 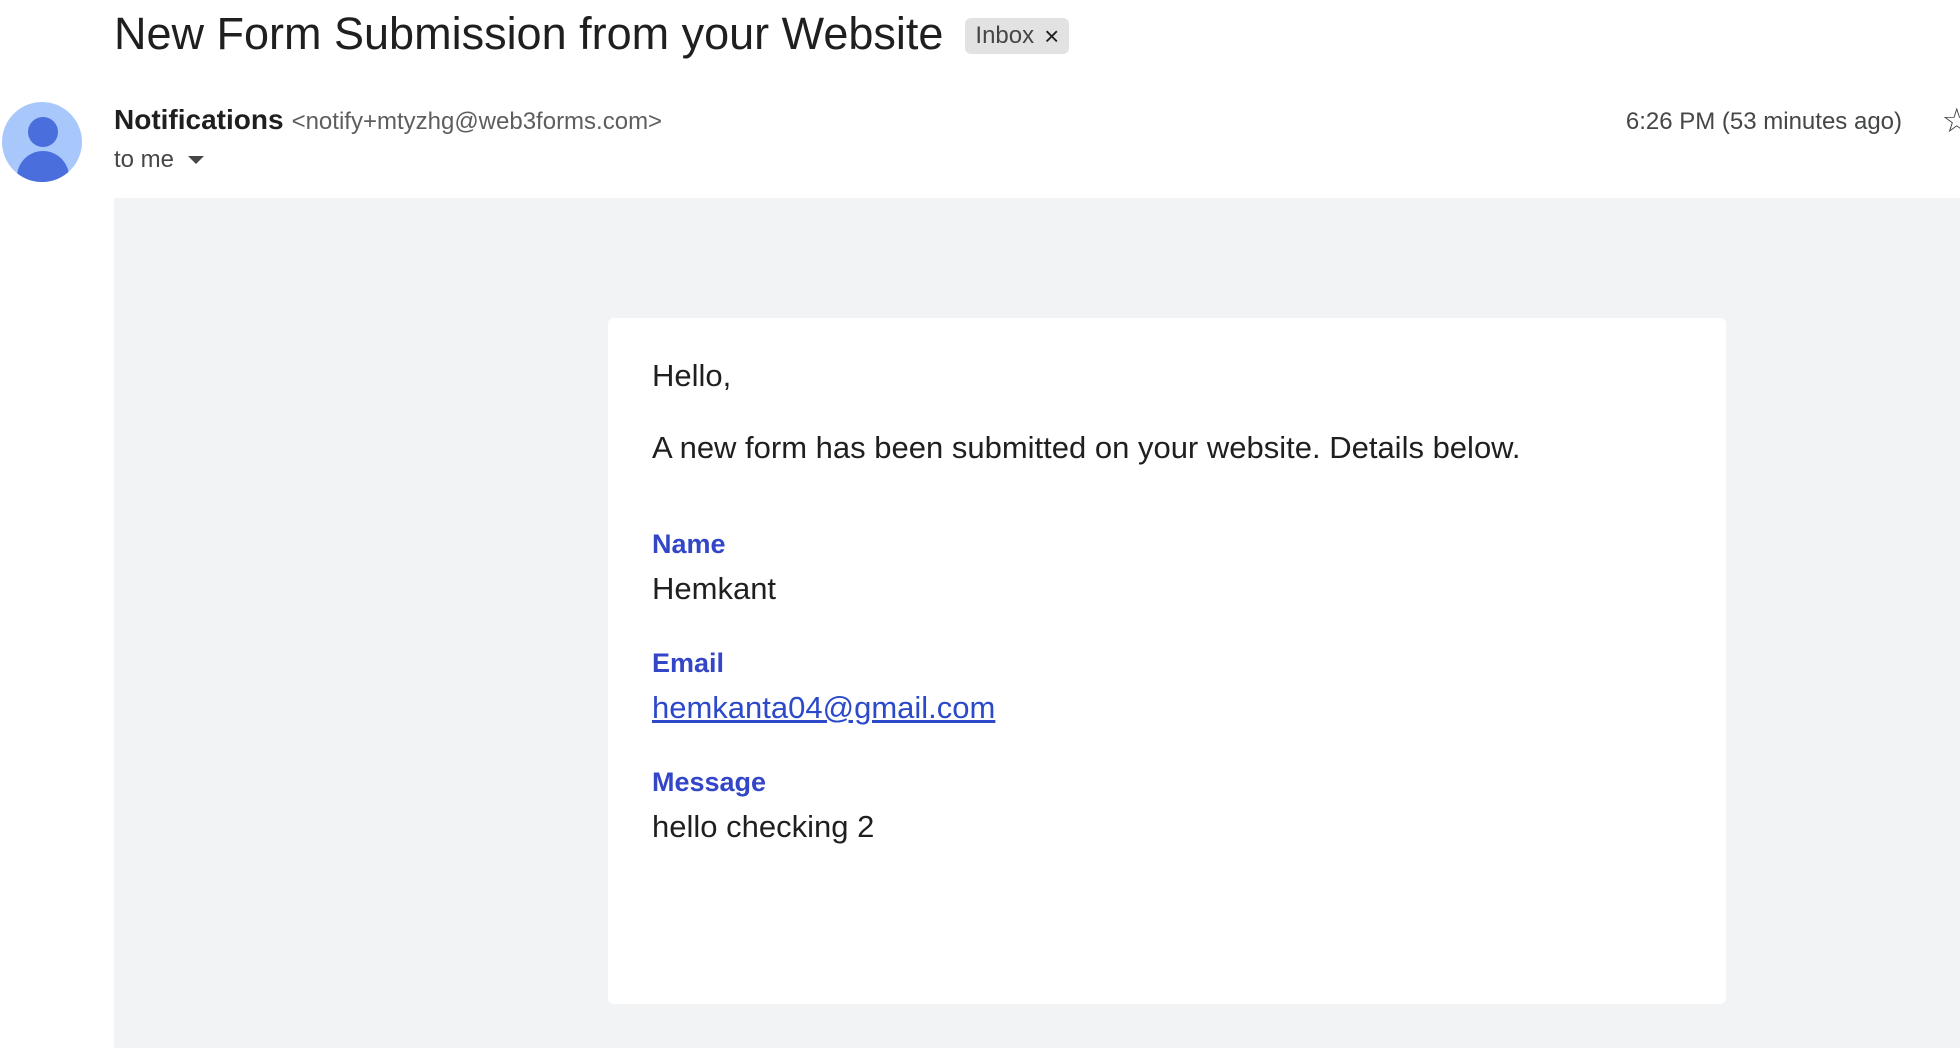 I want to click on chevron-down-icon, so click(x=196, y=160).